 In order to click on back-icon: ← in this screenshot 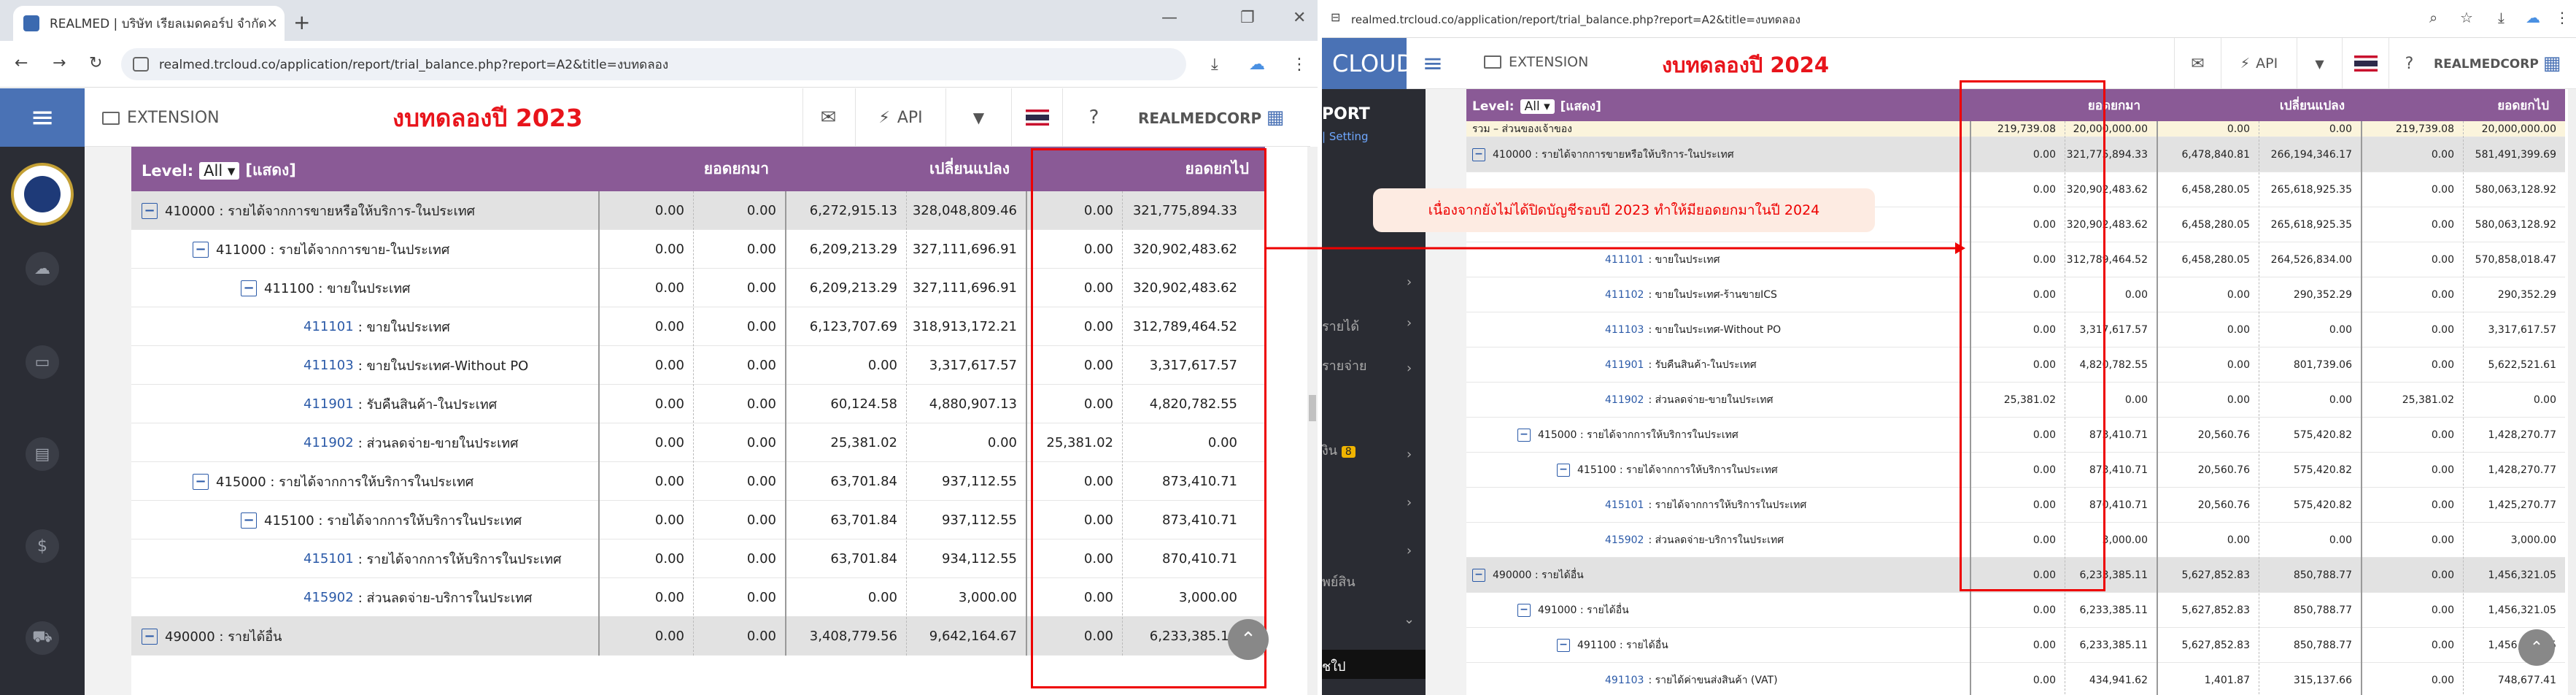, I will do `click(21, 63)`.